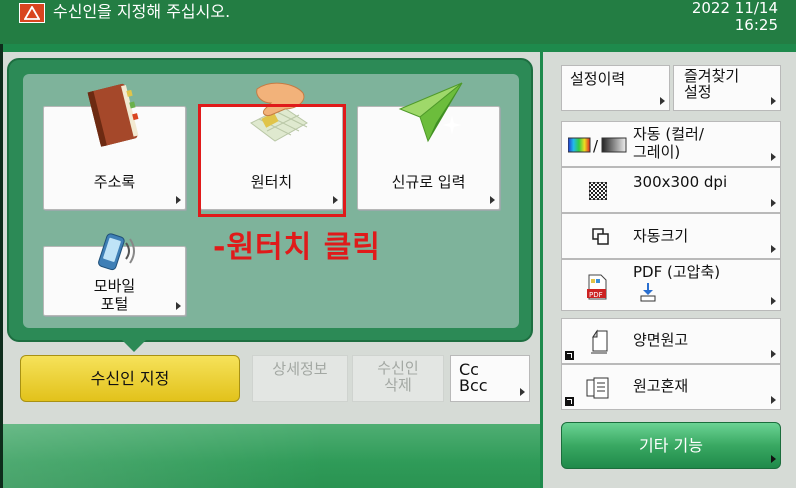  I want to click on details-button: 상세정보, so click(300, 378).